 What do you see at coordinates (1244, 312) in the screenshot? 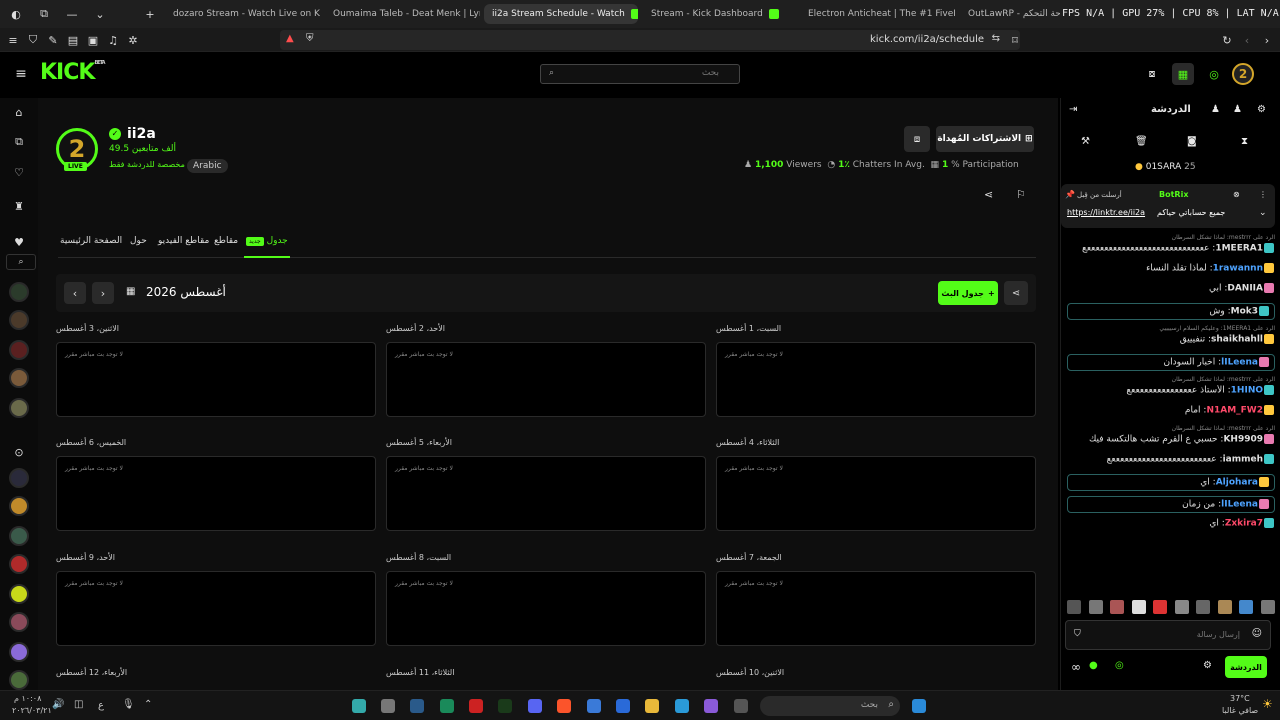
I see `chat-username: Mok3` at bounding box center [1244, 312].